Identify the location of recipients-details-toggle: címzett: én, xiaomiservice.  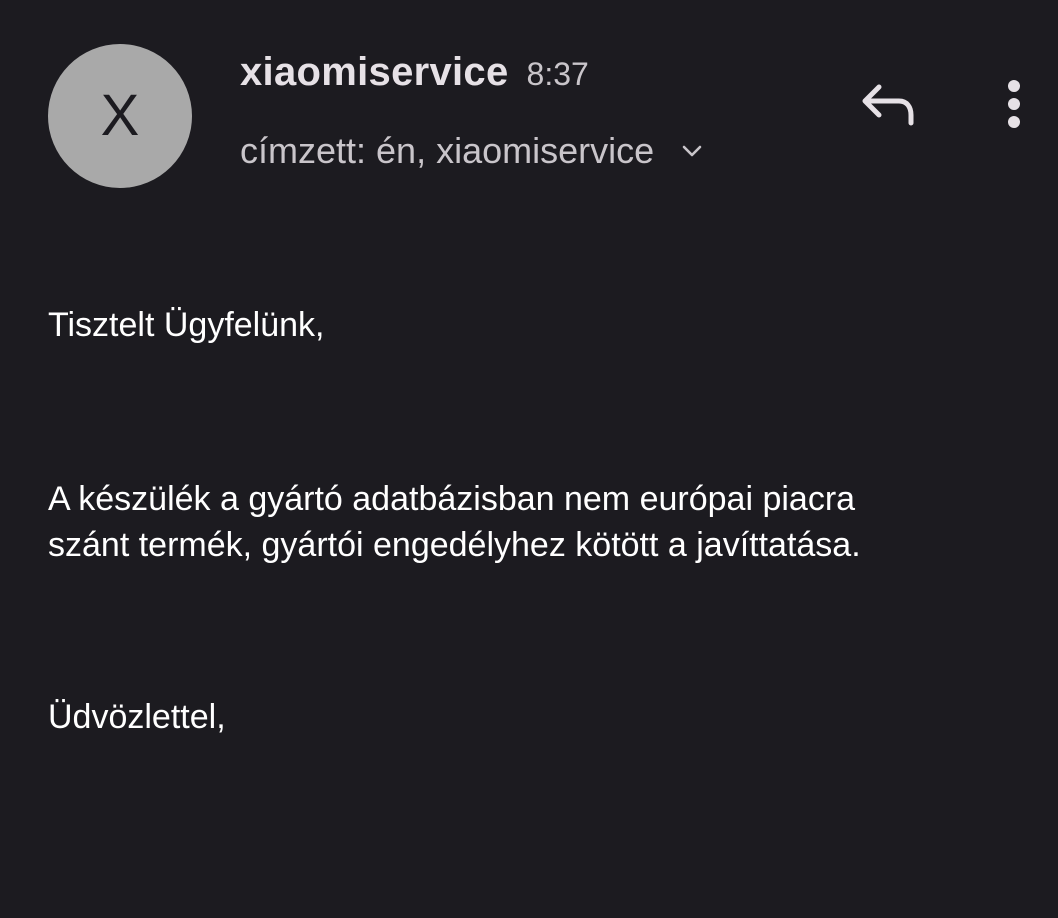
(472, 151).